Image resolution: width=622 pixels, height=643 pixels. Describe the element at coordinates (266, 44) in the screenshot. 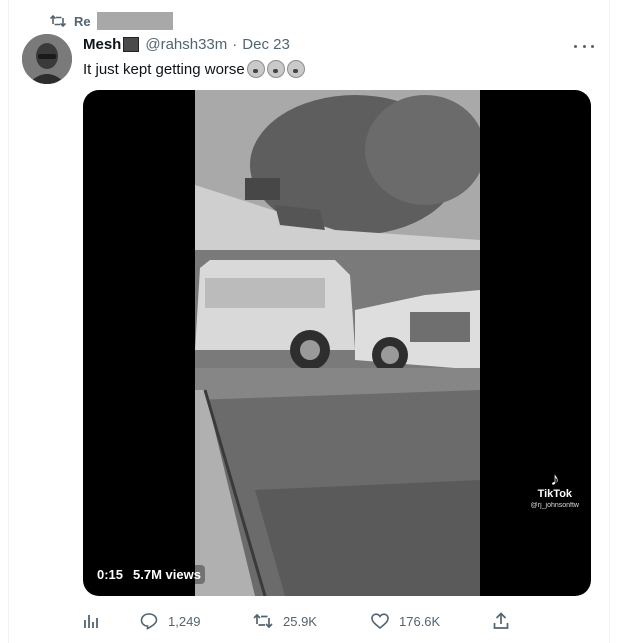

I see `tweet-date: Dec 23` at that location.